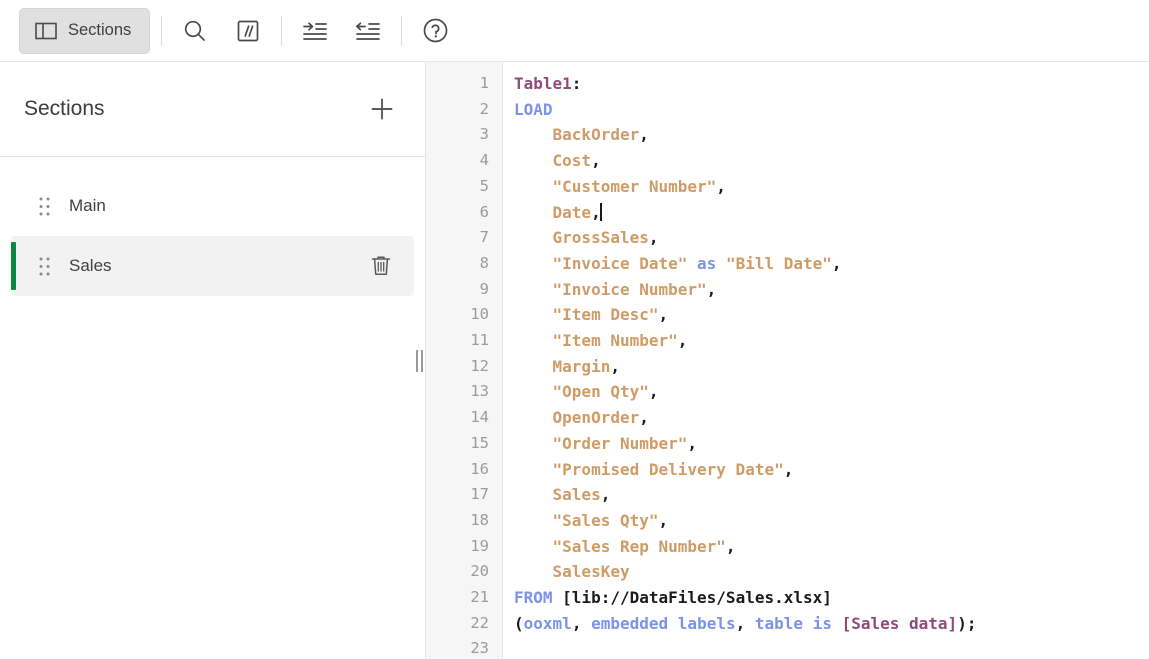 The width and height of the screenshot is (1149, 659). Describe the element at coordinates (574, 31) in the screenshot. I see `editor-toolbar: Sections` at that location.